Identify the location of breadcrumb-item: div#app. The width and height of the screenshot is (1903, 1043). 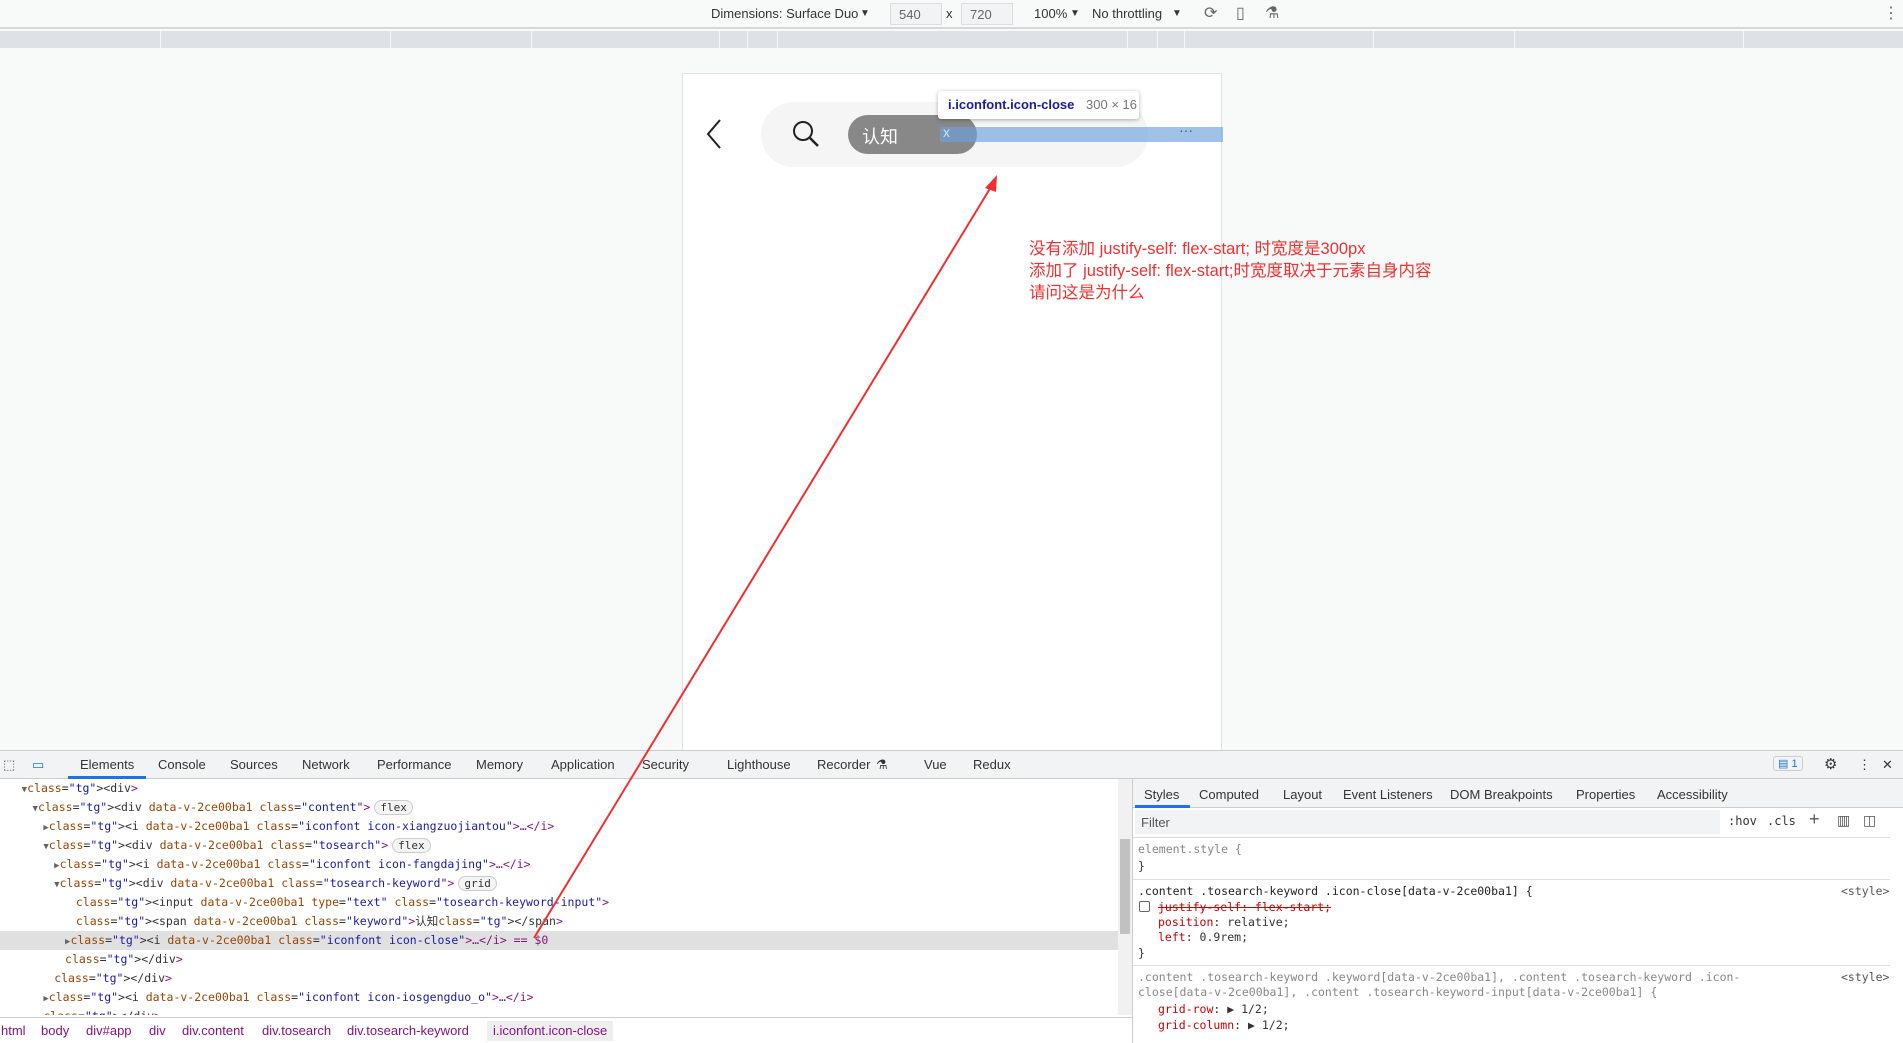
(109, 1030).